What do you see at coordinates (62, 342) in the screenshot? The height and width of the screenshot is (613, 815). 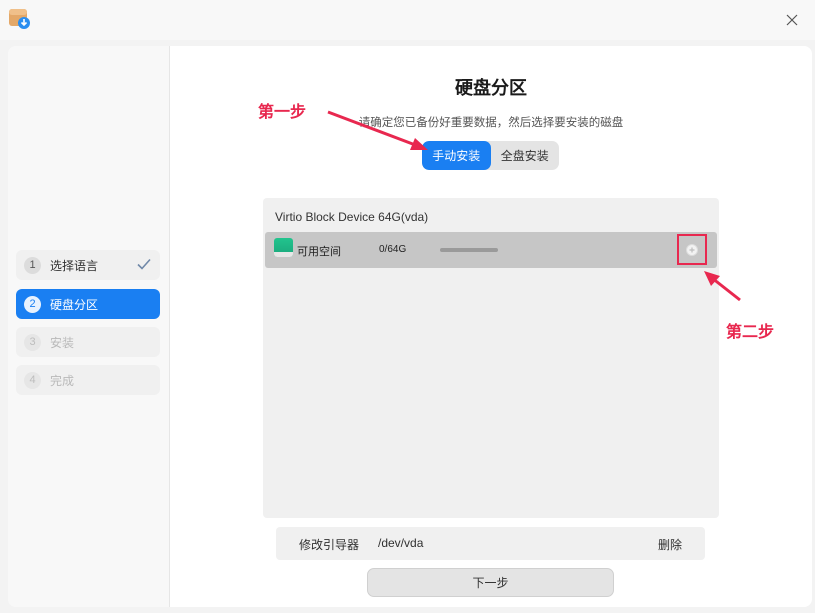 I see `step-label: 安装` at bounding box center [62, 342].